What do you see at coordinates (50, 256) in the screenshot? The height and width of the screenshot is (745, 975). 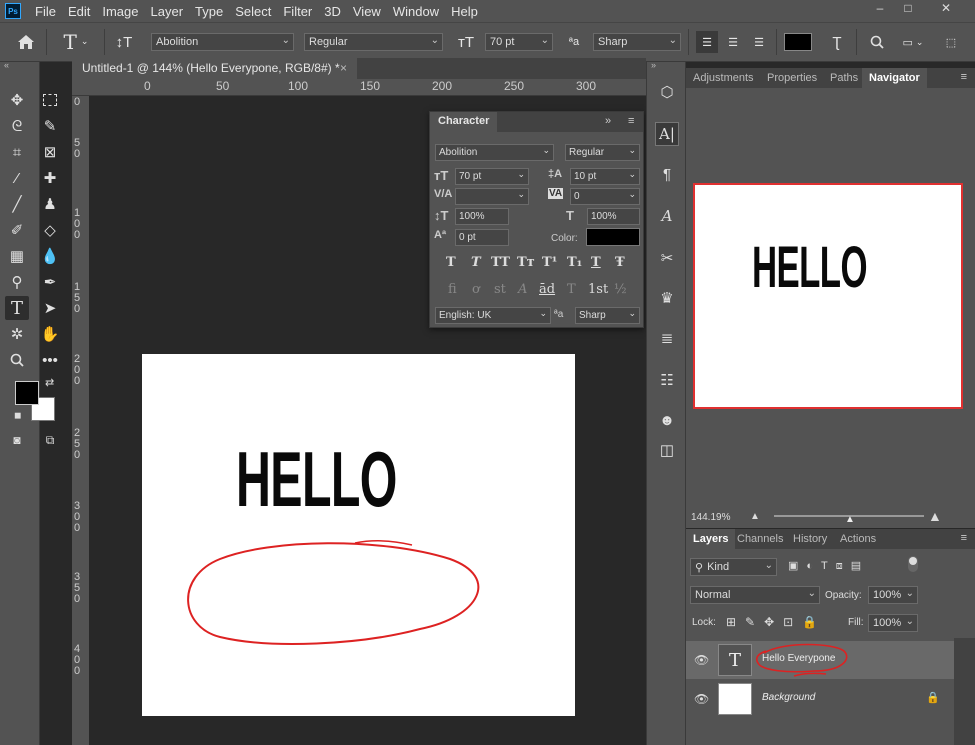 I see `blur-tool-icon: 💧` at bounding box center [50, 256].